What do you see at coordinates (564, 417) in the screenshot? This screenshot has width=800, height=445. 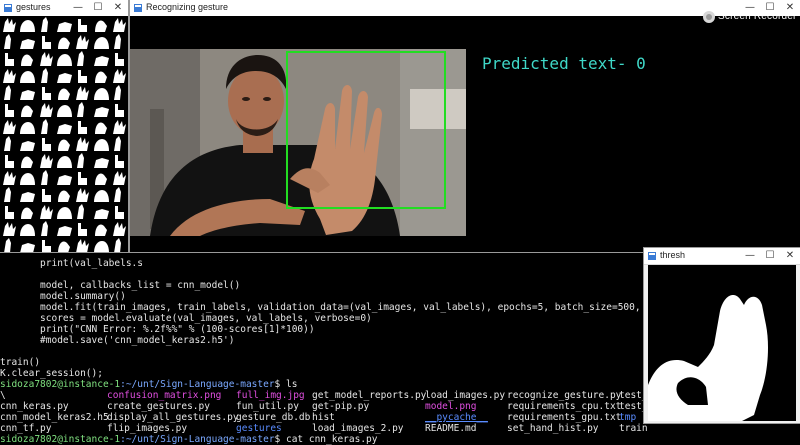 I see `ls-file-entry: requirements_gpu.txt` at bounding box center [564, 417].